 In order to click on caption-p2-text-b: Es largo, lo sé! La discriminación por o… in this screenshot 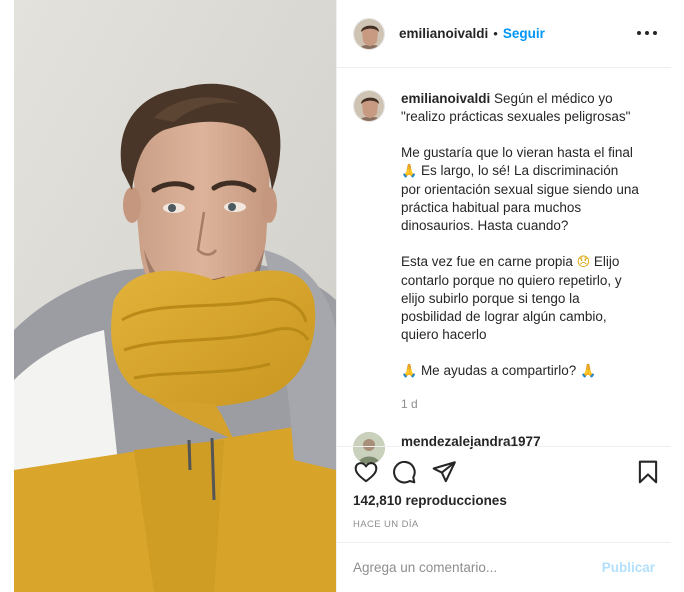, I will do `click(520, 198)`.